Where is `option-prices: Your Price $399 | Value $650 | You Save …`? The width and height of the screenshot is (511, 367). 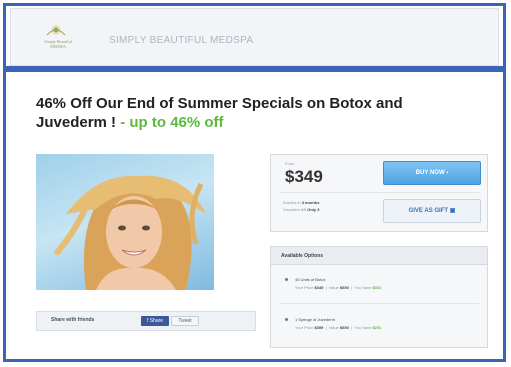 option-prices: Your Price $399 | Value $650 | You Save … is located at coordinates (338, 327).